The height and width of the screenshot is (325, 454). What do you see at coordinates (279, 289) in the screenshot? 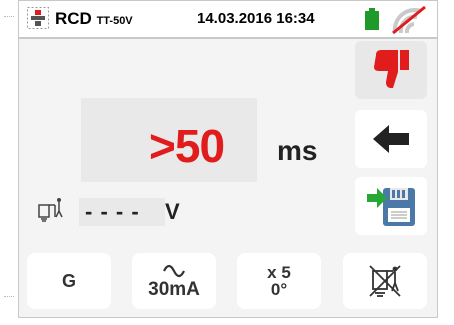
I see `phase-angle-label: 0°` at bounding box center [279, 289].